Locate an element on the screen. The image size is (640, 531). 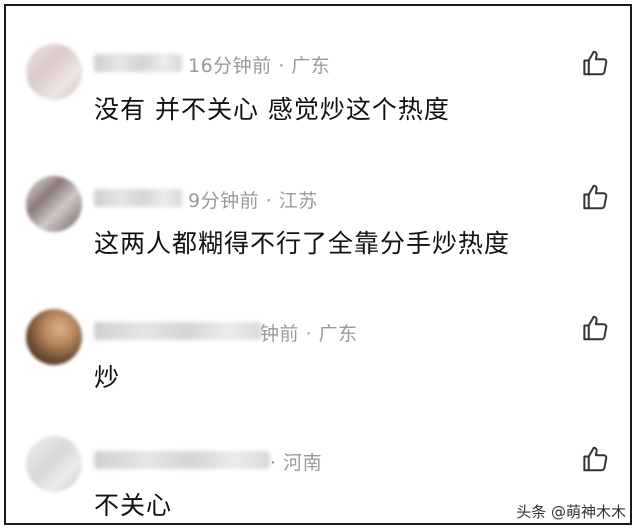
comment-meta: 16分钟前 · 广东 is located at coordinates (259, 66).